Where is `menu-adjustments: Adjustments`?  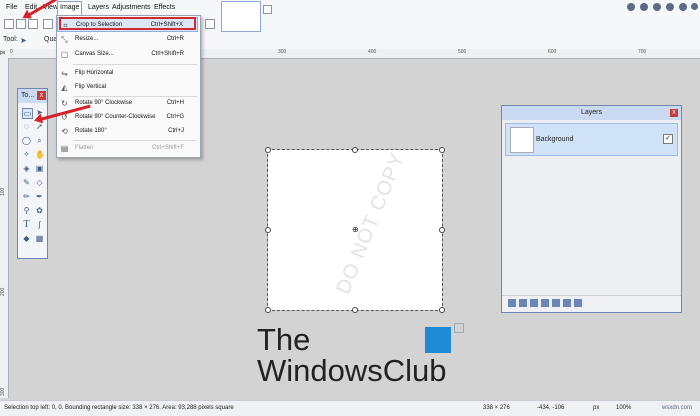 menu-adjustments: Adjustments is located at coordinates (131, 8).